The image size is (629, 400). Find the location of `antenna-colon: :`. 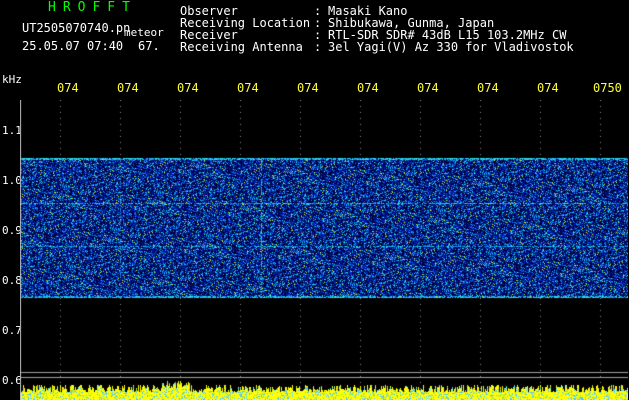

antenna-colon: : is located at coordinates (318, 47).